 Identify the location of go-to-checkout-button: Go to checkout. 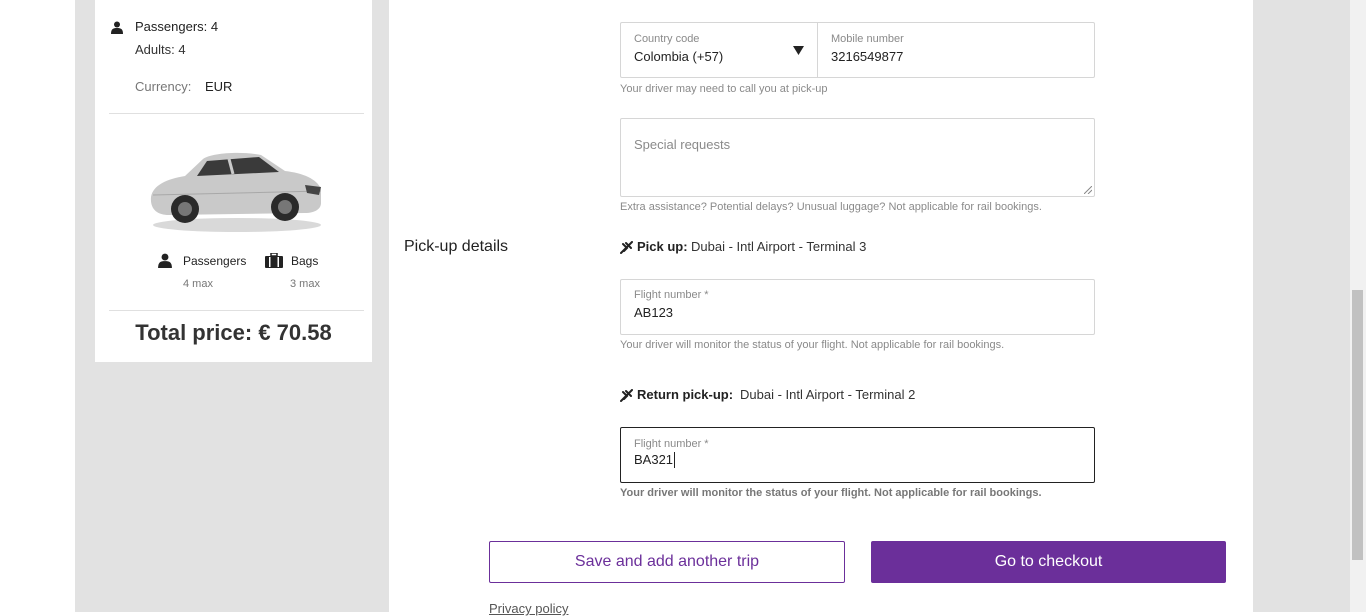
(1048, 562).